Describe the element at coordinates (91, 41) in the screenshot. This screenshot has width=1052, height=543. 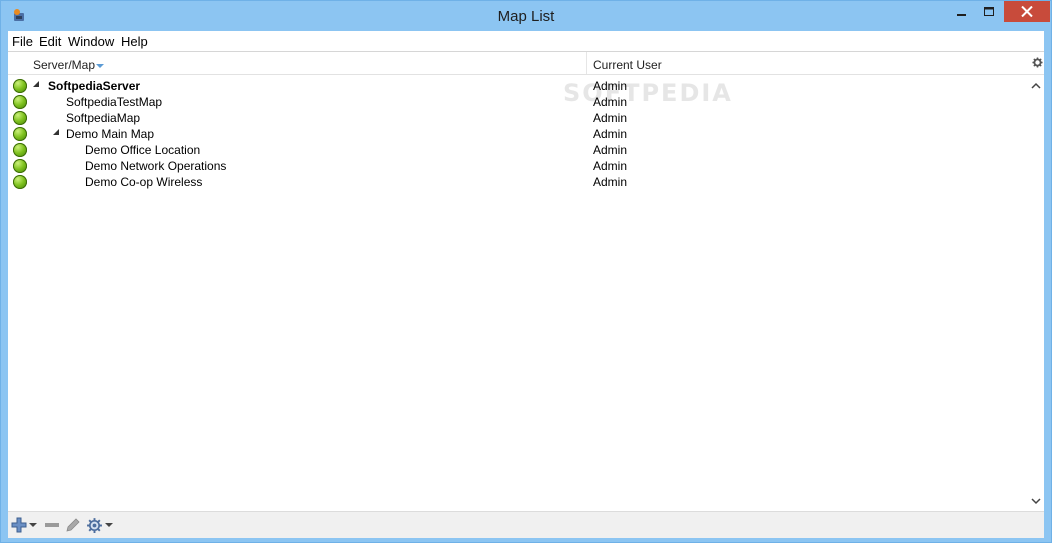
I see `menu-window: Window` at that location.